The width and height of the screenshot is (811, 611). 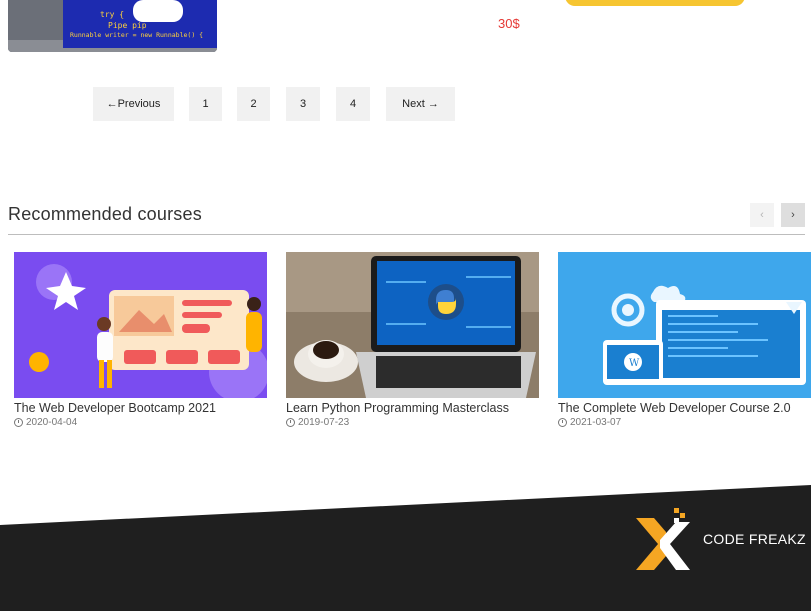 What do you see at coordinates (412, 422) in the screenshot?
I see `course-date: 2019-07-23` at bounding box center [412, 422].